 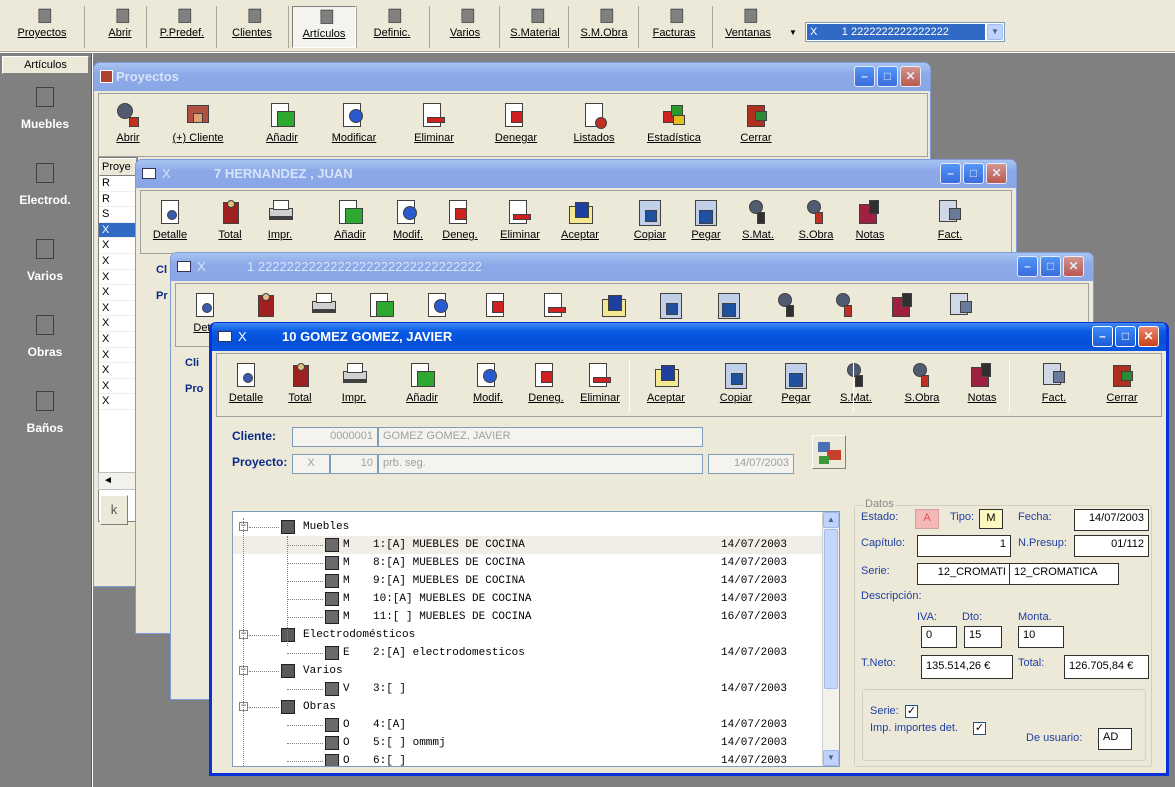 What do you see at coordinates (128, 126) in the screenshot?
I see `abrir-button: Abrir` at bounding box center [128, 126].